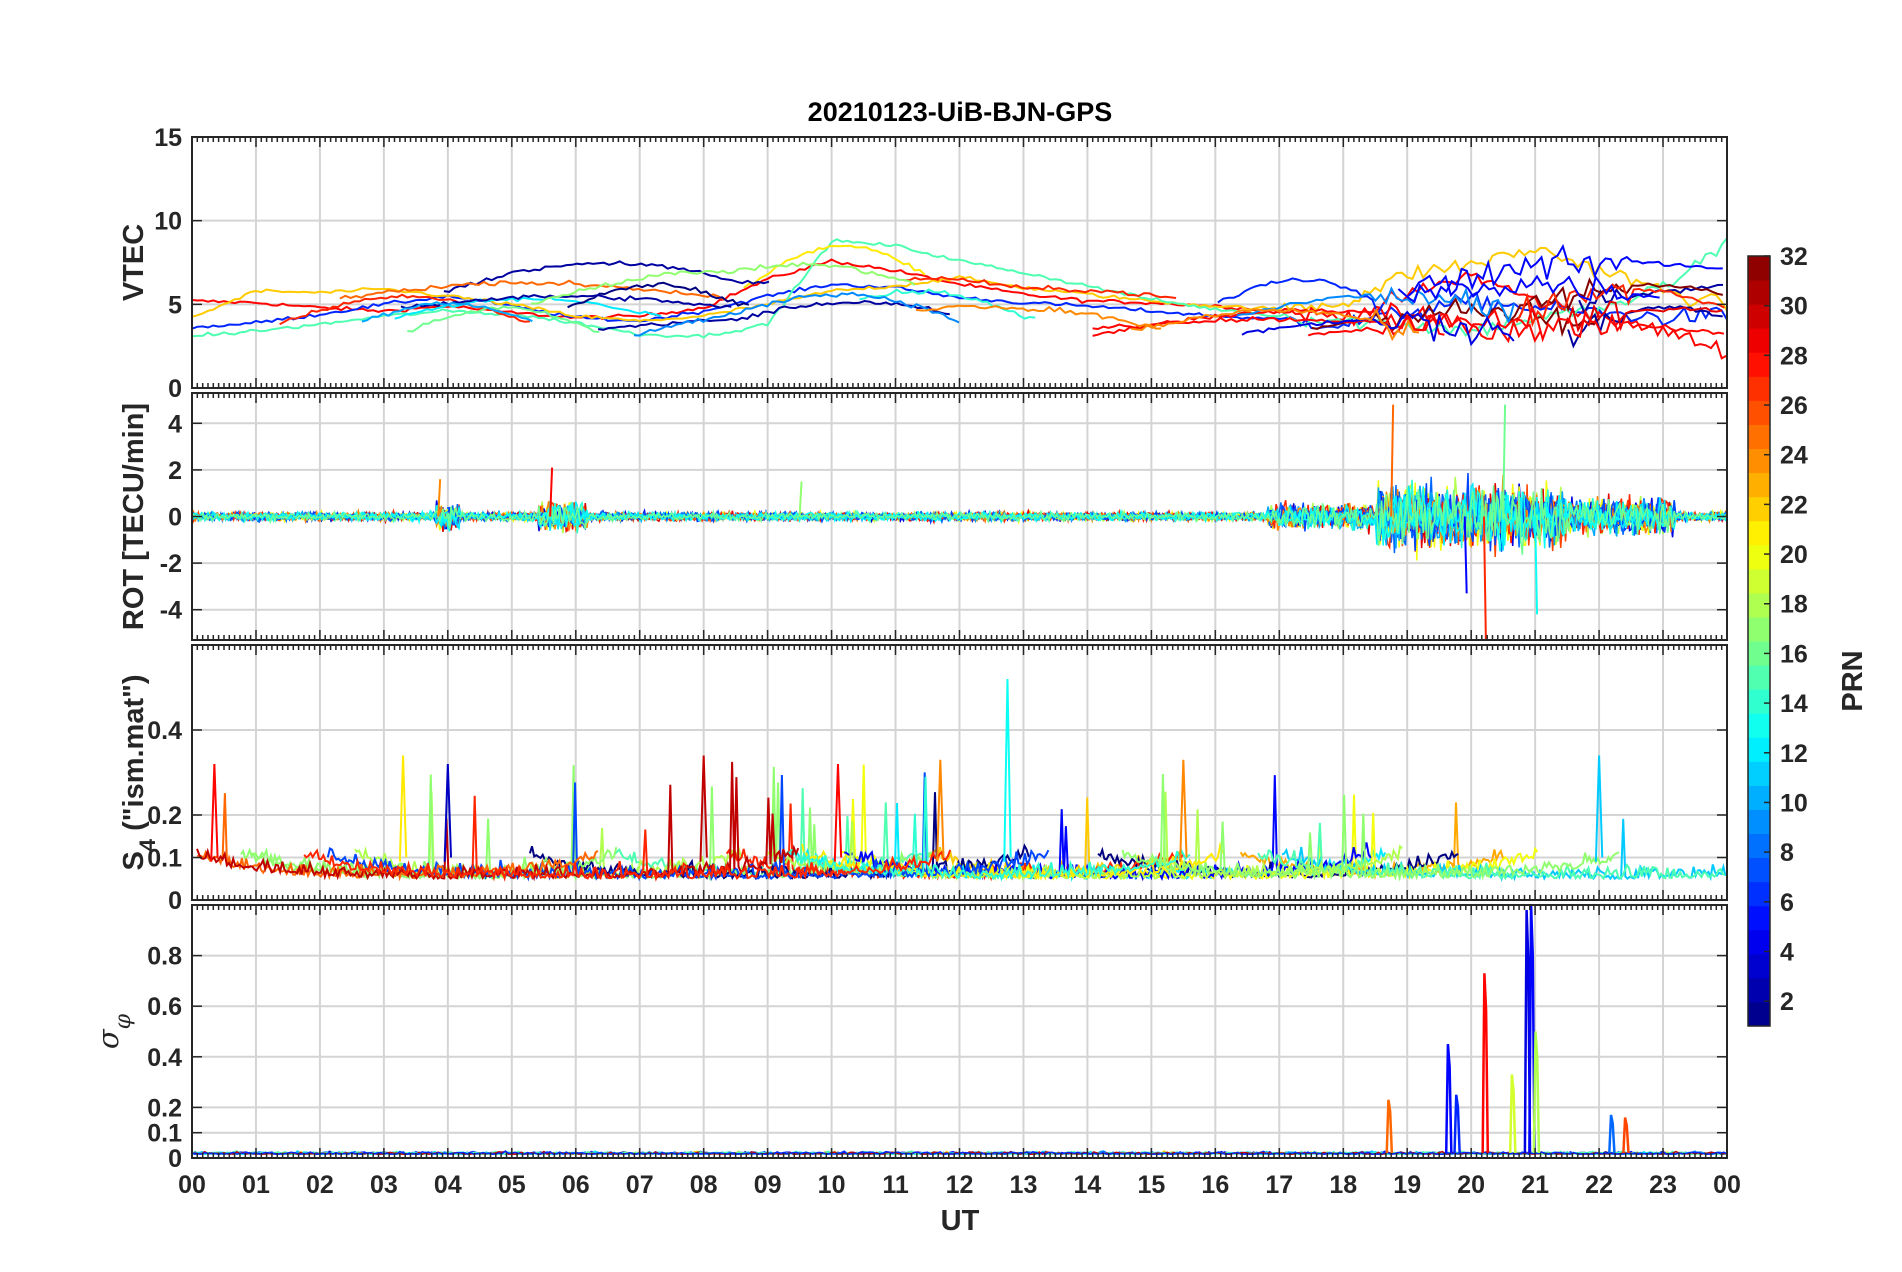 The height and width of the screenshot is (1272, 1902). Describe the element at coordinates (1853, 680) in the screenshot. I see `colorbar-label: PRN` at that location.